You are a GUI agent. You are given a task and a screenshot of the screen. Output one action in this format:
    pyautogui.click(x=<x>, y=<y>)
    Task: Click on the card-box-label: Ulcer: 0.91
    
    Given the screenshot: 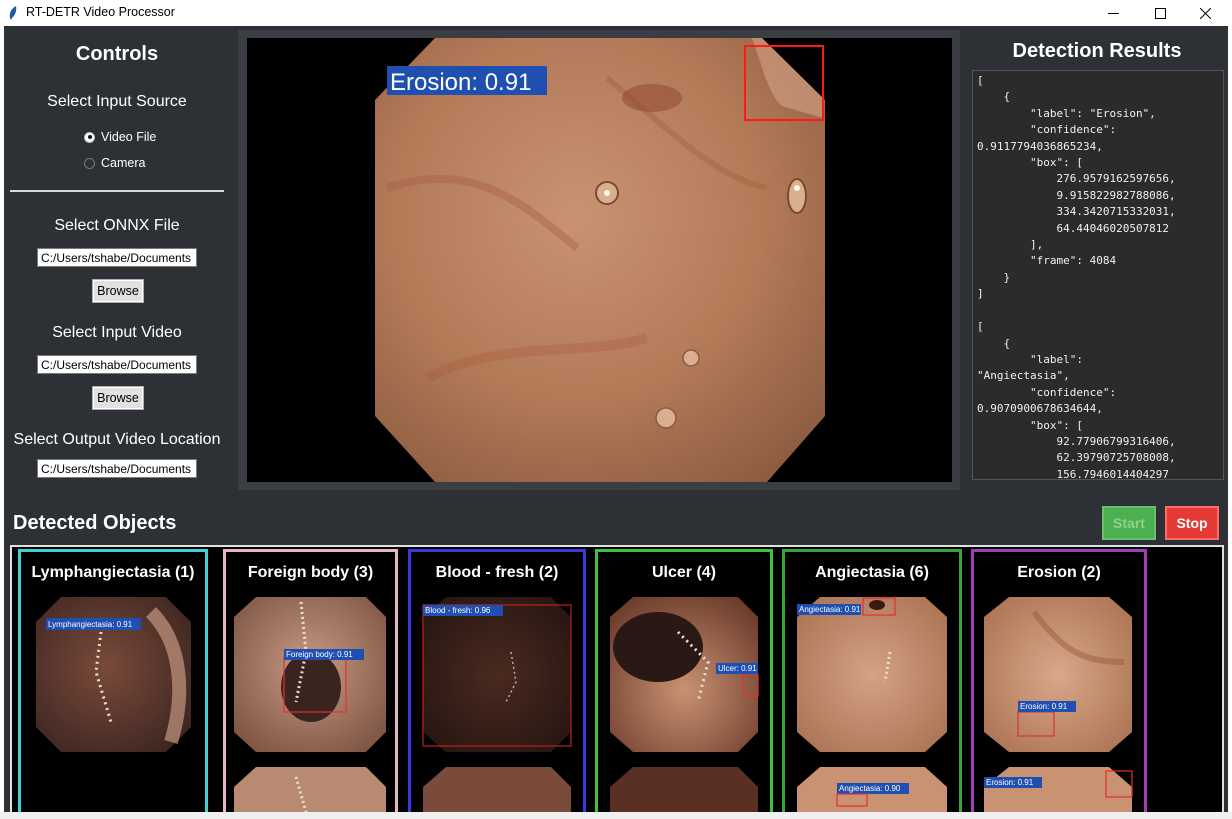 What is the action you would take?
    pyautogui.click(x=737, y=668)
    